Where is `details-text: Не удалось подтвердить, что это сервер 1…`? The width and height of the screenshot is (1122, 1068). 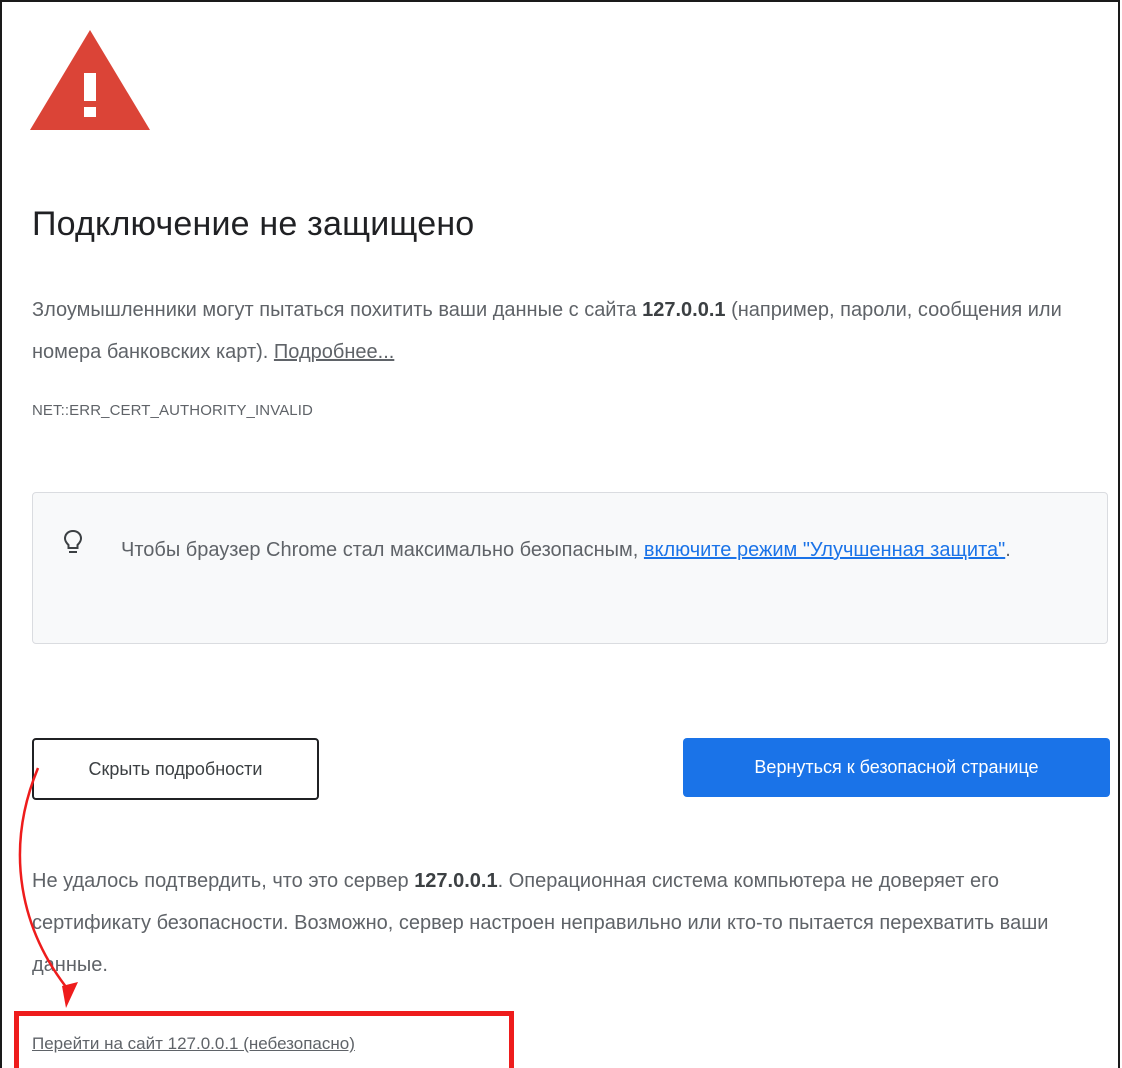
details-text: Не удалось подтвердить, что это сервер 1… is located at coordinates (572, 923).